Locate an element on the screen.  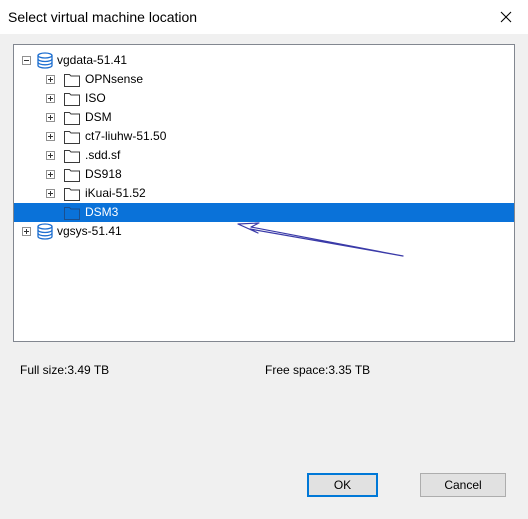
free-space-label: Free space:3.35 TB is located at coordinates (318, 370).